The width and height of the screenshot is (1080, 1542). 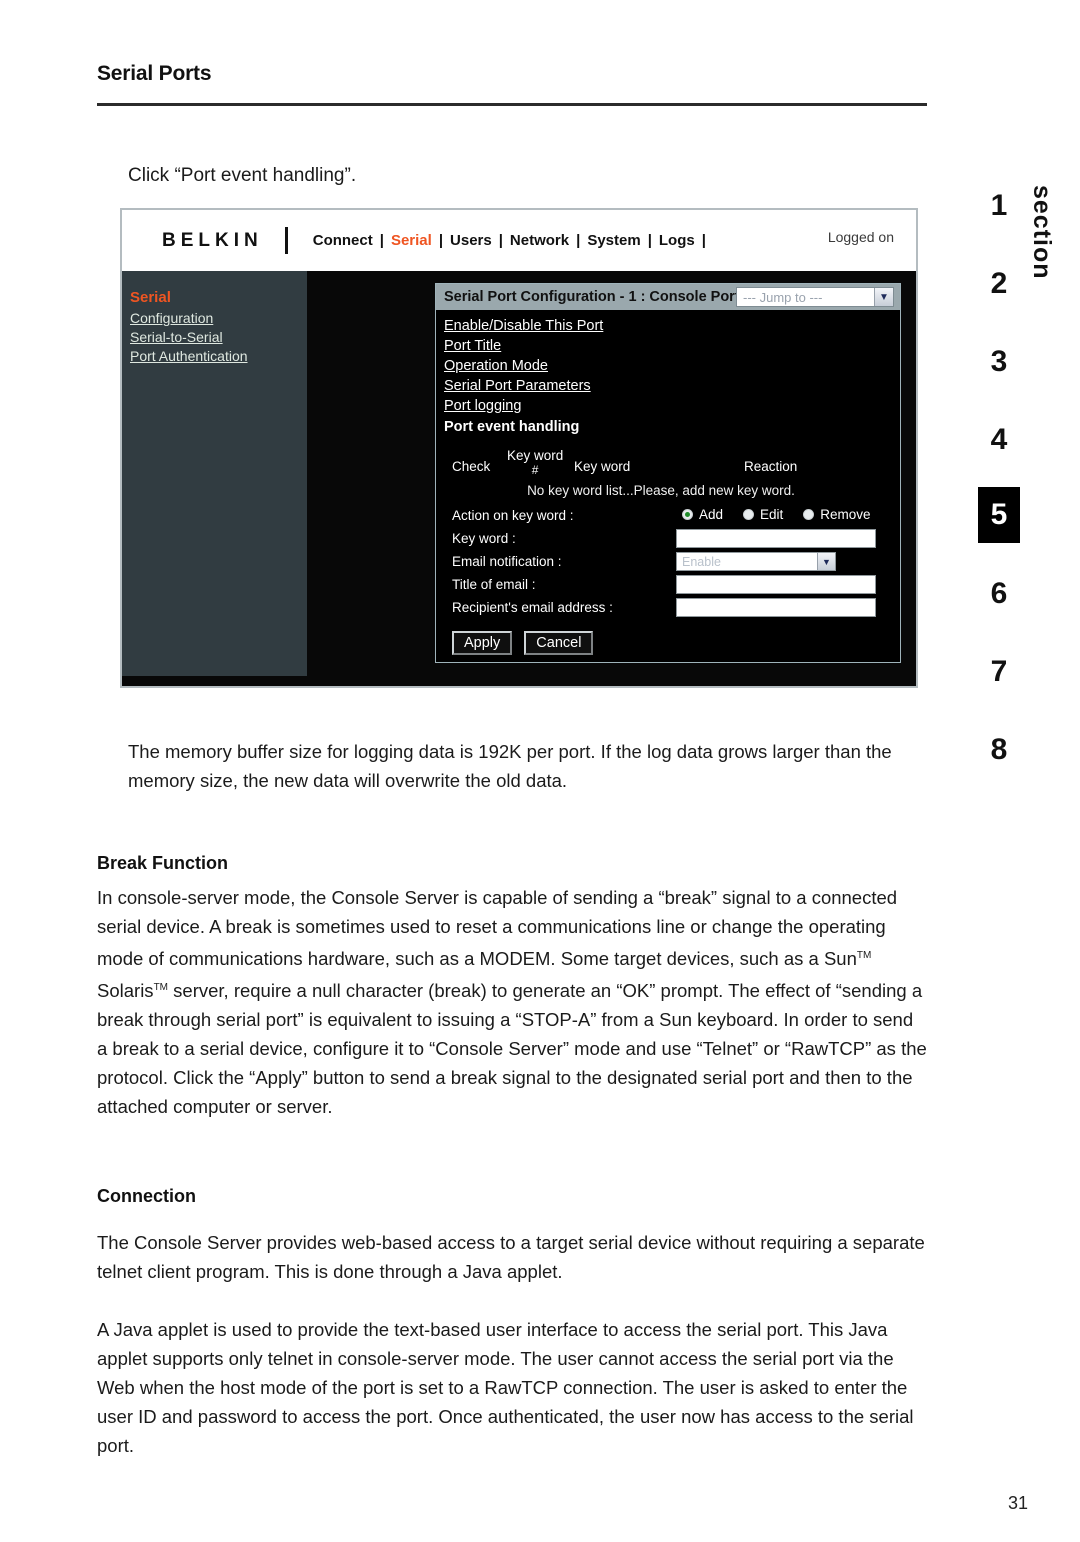 I want to click on section-tab-2: 2, so click(x=999, y=284).